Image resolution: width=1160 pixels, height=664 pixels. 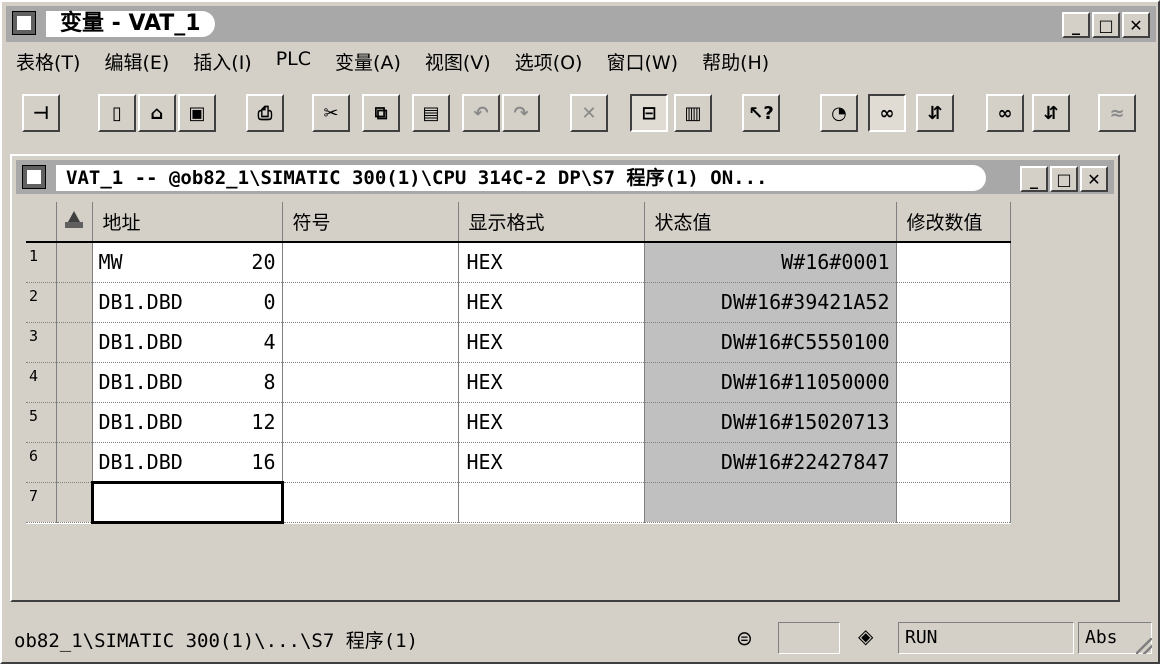 What do you see at coordinates (649, 113) in the screenshot?
I see `online-offline-icon: ⊟` at bounding box center [649, 113].